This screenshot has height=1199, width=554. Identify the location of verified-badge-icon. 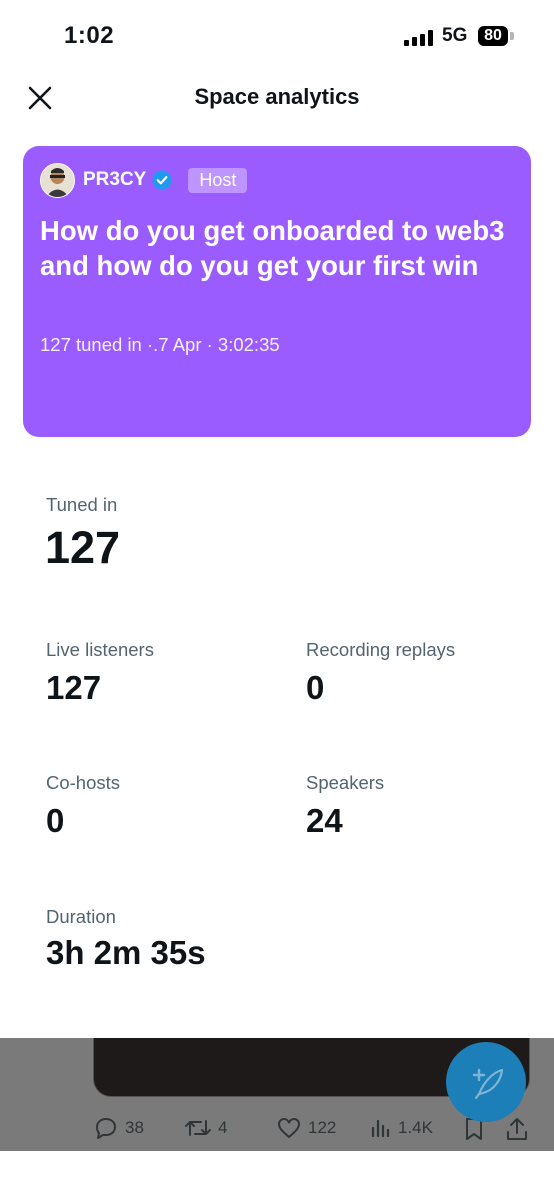
(162, 180).